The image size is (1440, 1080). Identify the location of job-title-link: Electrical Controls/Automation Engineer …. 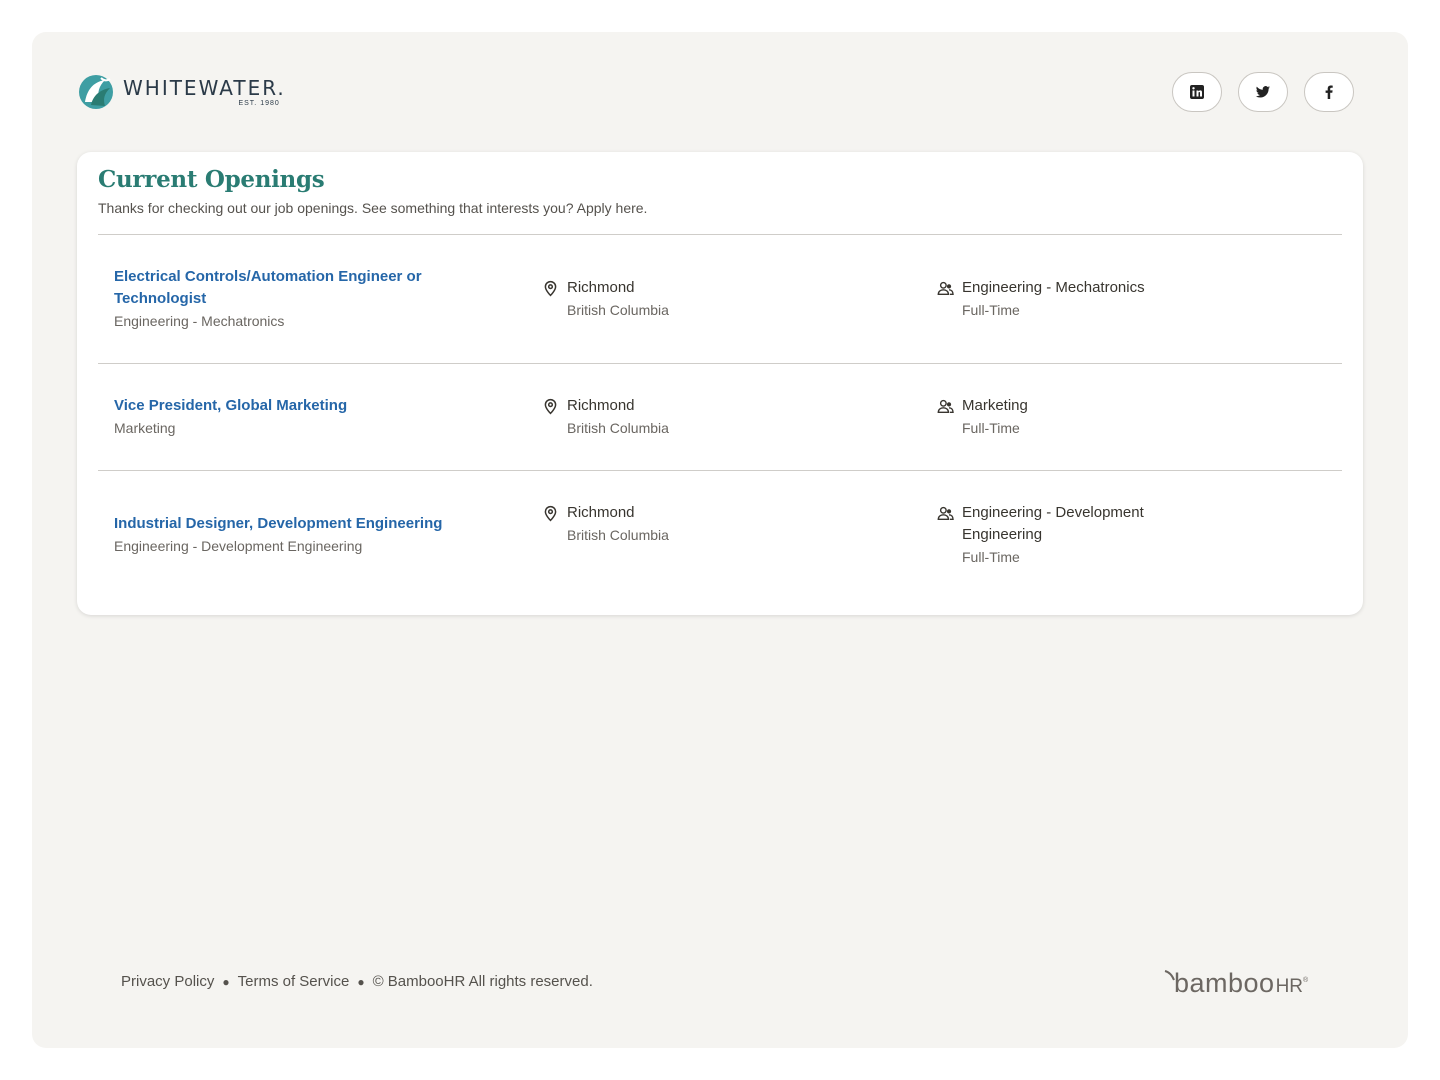
(268, 288).